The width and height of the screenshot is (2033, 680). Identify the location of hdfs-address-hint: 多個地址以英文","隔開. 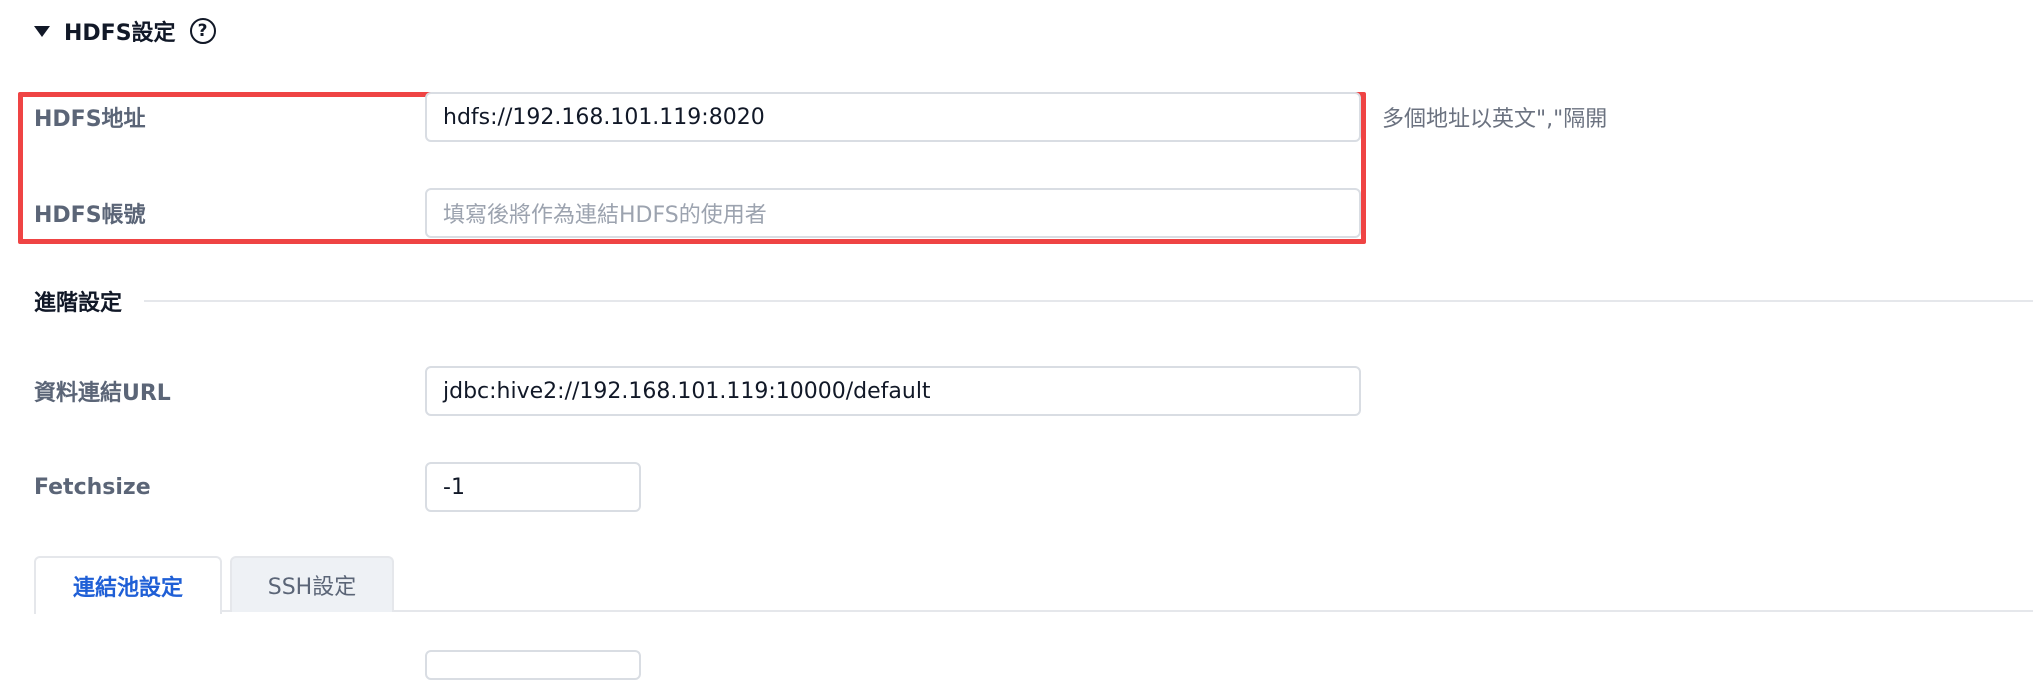
(1495, 119).